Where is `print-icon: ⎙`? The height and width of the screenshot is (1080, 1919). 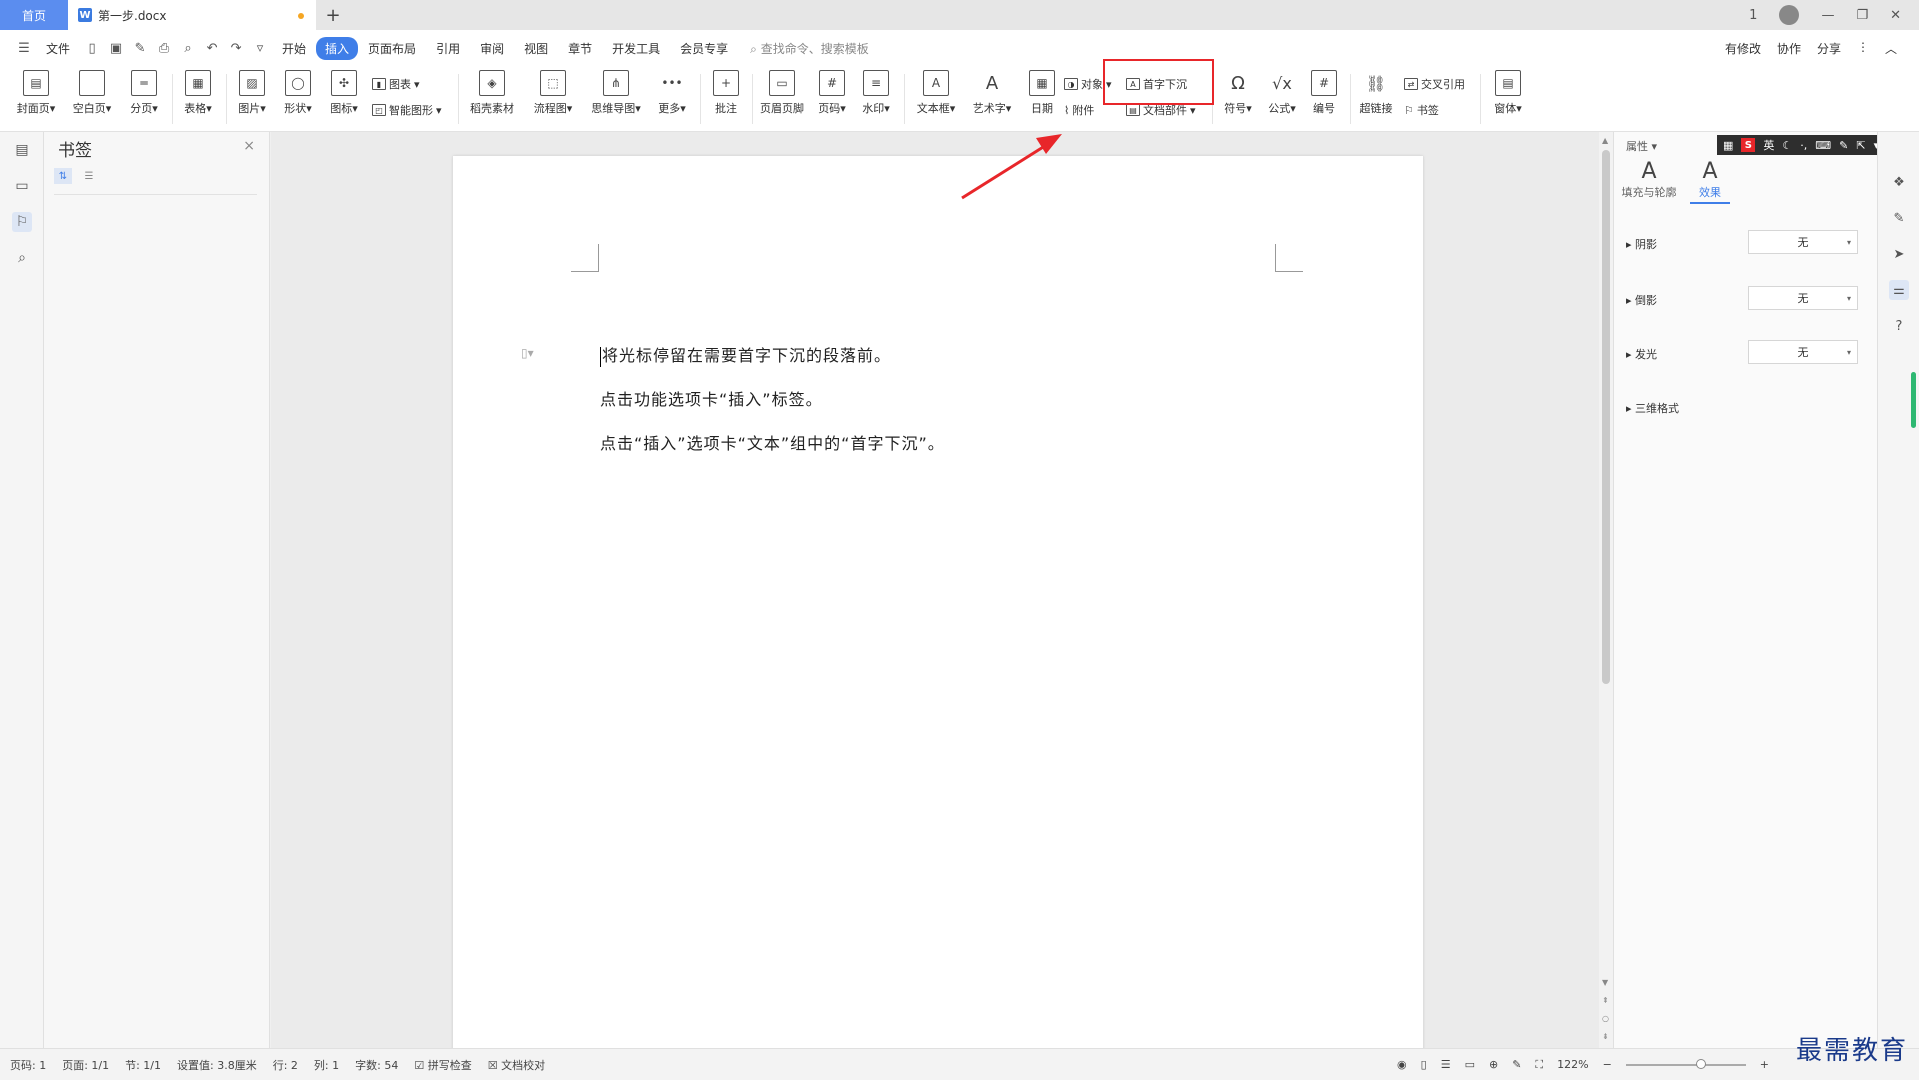 print-icon: ⎙ is located at coordinates (164, 48).